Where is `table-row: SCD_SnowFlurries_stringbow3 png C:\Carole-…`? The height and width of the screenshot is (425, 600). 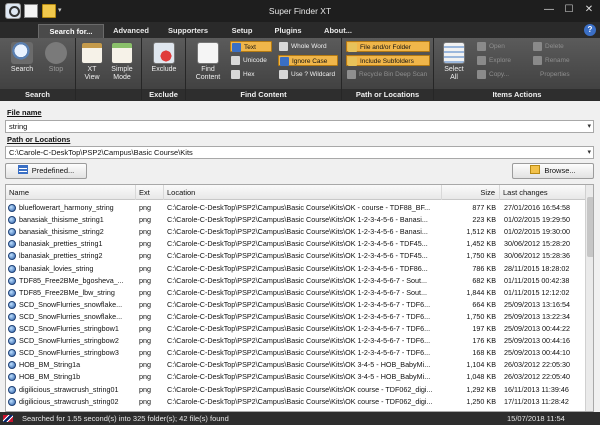 table-row: SCD_SnowFlurries_stringbow3 png C:\Carole-… is located at coordinates (295, 353).